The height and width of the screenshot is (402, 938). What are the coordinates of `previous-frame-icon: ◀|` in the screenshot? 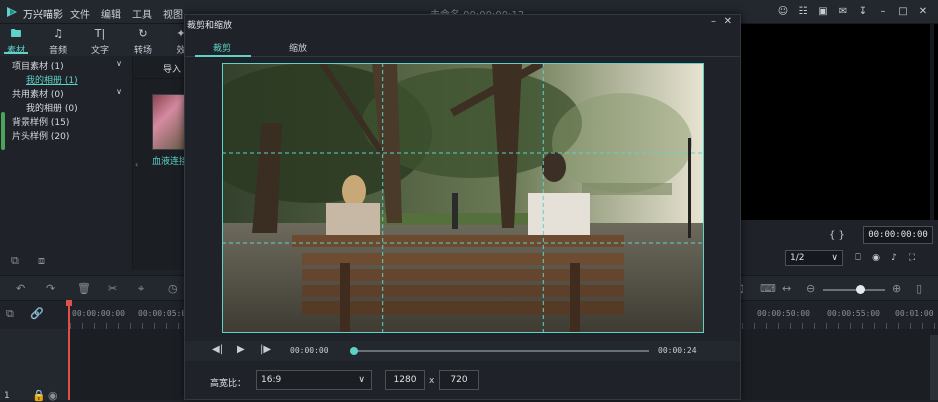 It's located at (217, 349).